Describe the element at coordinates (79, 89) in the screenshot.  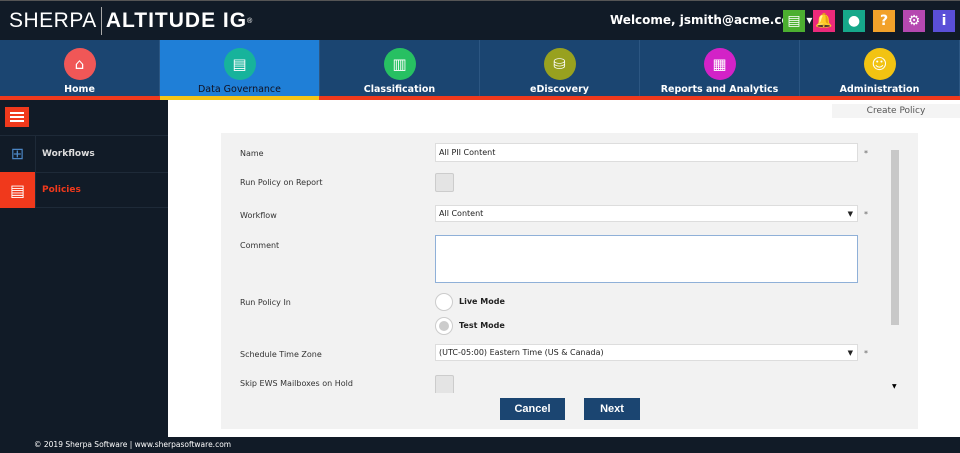
I see `nav-label: Home` at that location.